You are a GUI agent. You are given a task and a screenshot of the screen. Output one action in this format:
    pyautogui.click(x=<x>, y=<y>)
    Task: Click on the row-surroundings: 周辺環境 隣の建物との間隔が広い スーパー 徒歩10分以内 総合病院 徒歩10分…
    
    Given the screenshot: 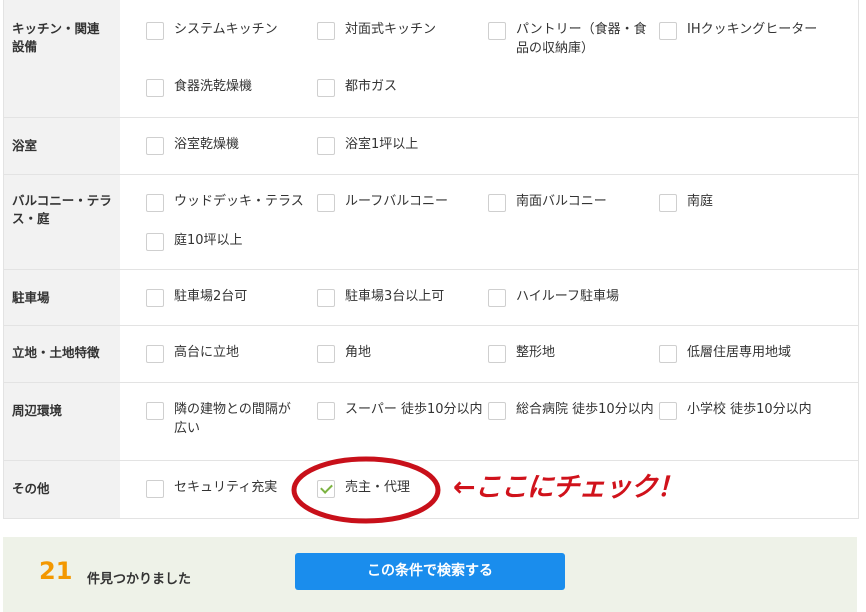 What is the action you would take?
    pyautogui.click(x=431, y=422)
    